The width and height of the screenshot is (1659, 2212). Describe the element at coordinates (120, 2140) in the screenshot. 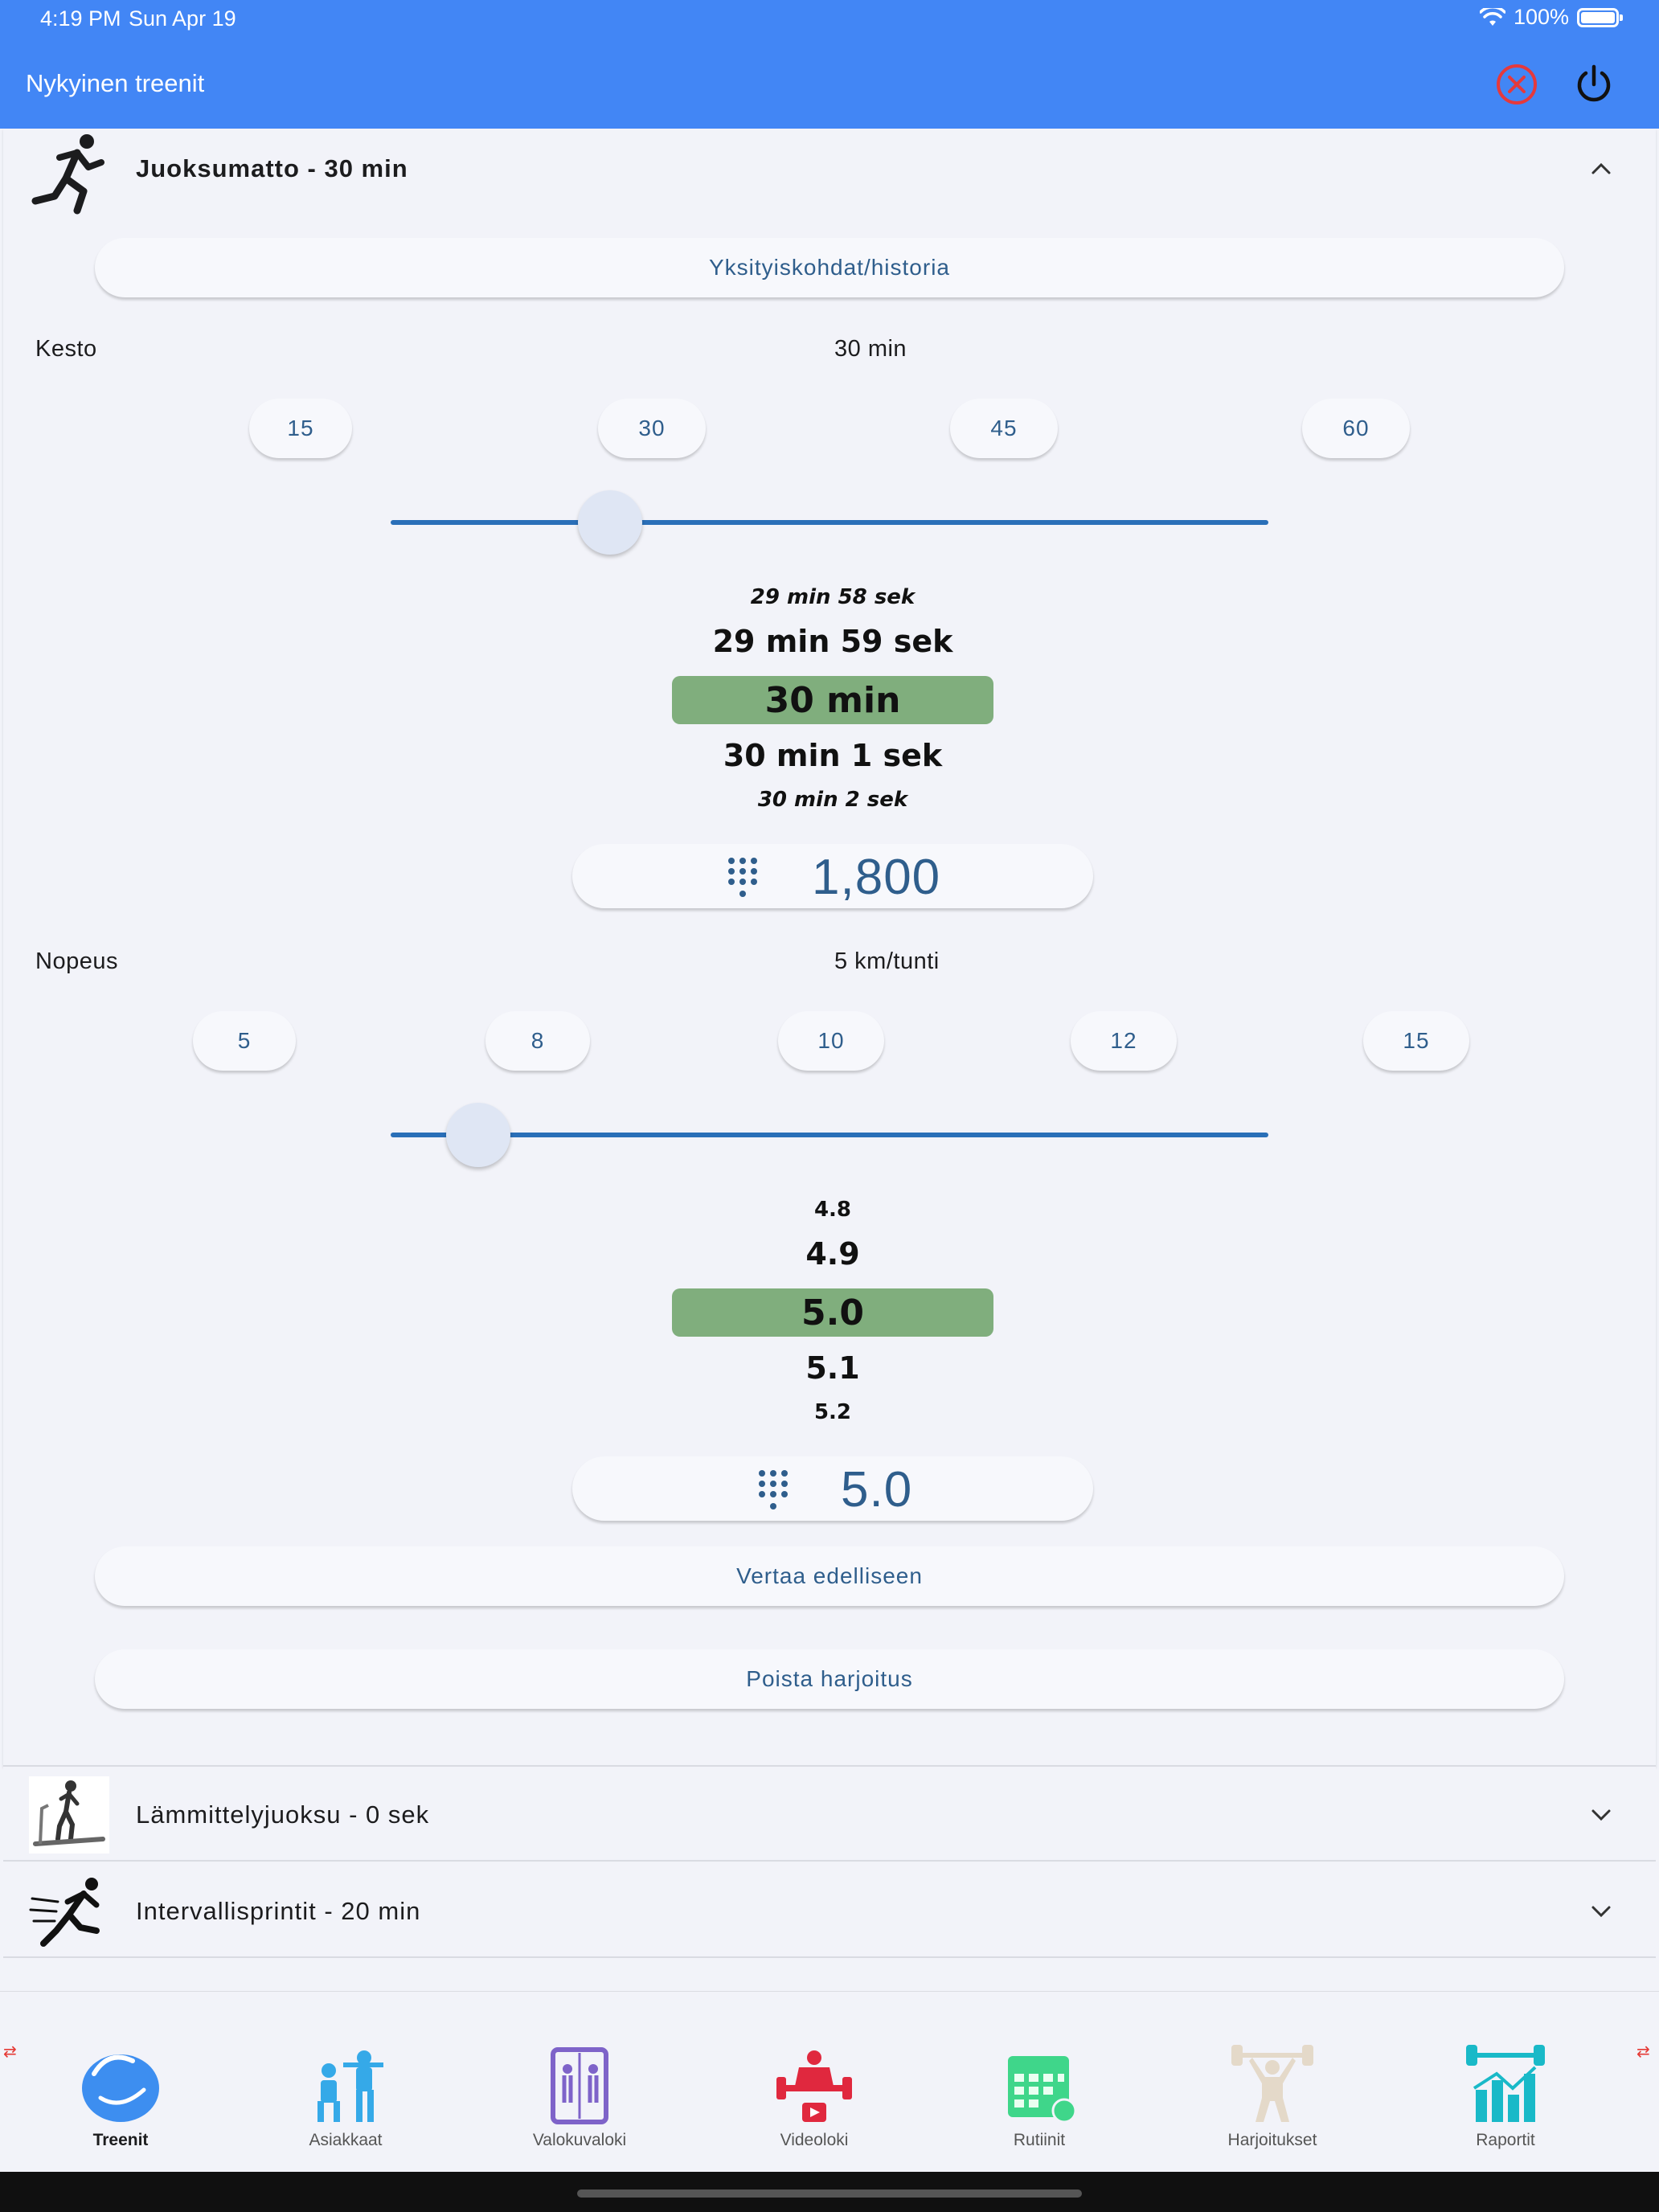

I see `nav-label: Treenit` at that location.